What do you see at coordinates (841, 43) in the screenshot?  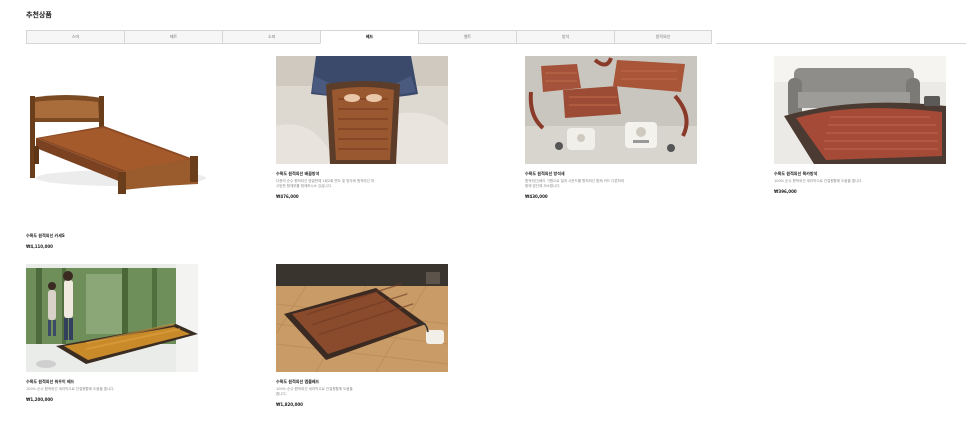 I see `tabs-divider` at bounding box center [841, 43].